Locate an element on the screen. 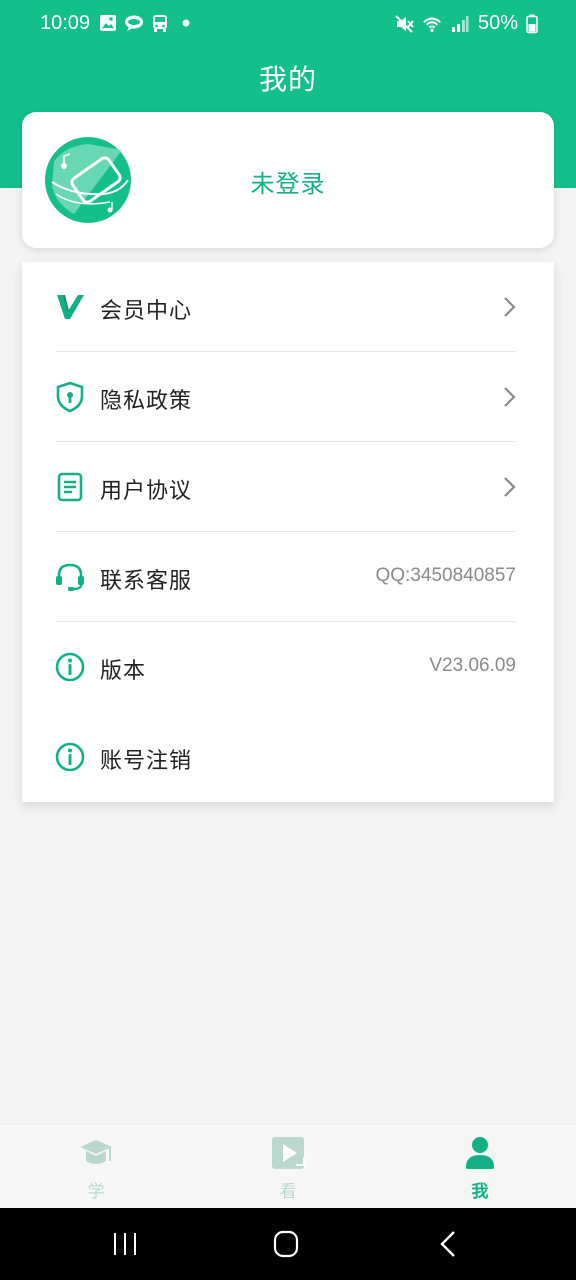  vip-icon is located at coordinates (70, 307).